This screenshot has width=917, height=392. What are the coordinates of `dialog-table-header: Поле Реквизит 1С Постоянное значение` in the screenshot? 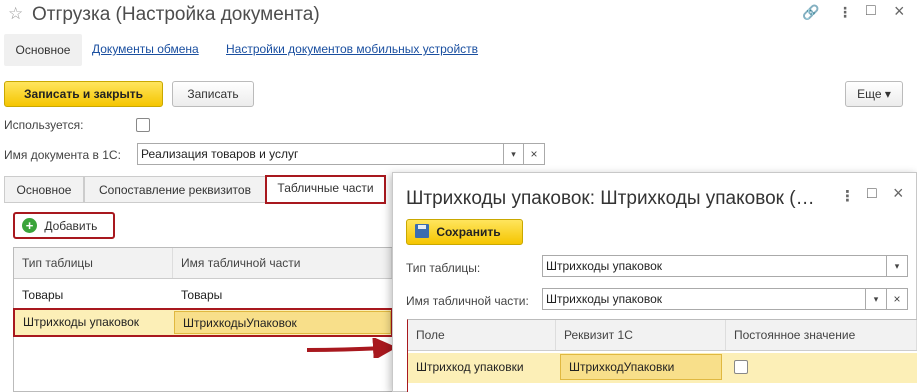 It's located at (662, 335).